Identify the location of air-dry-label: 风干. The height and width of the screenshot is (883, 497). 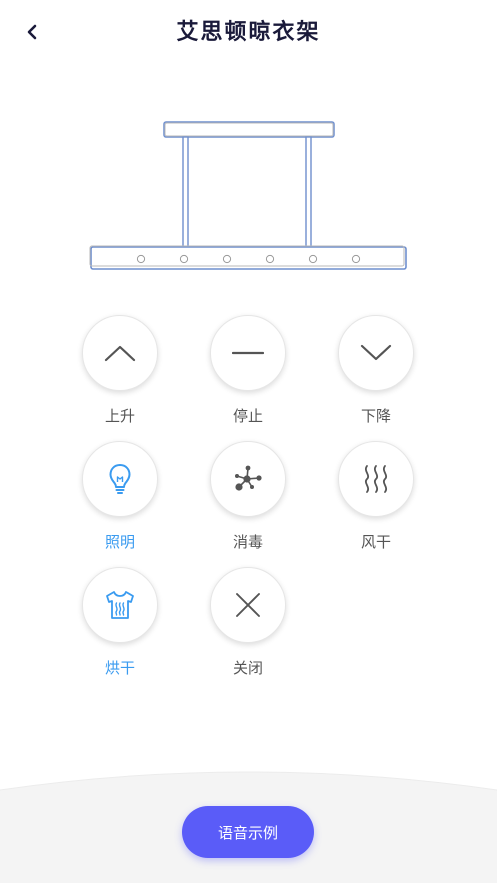
(375, 542).